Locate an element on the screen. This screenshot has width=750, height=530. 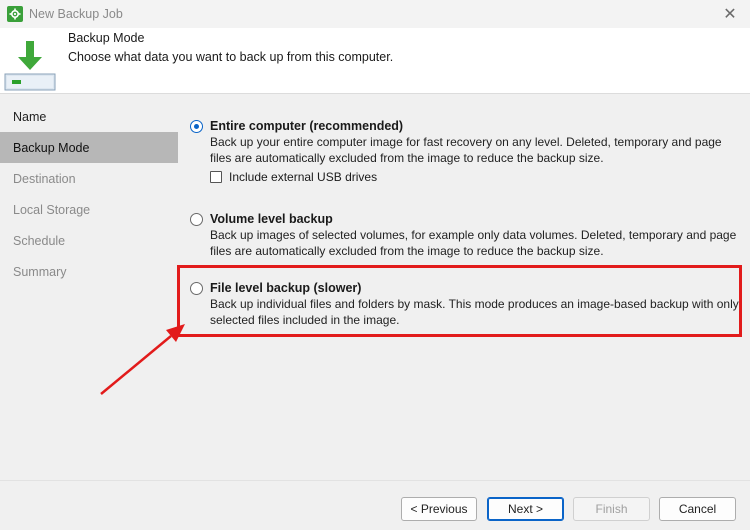
previous-button: < Previous is located at coordinates (439, 509).